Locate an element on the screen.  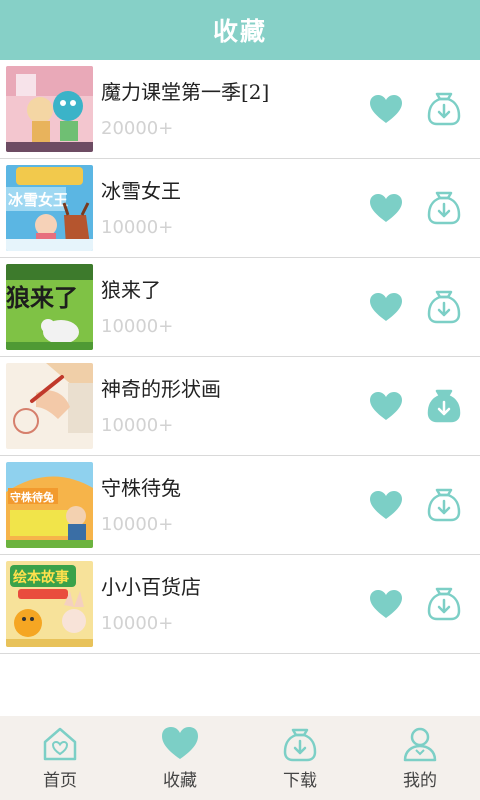
tab-profile: 我的 is located at coordinates (420, 758).